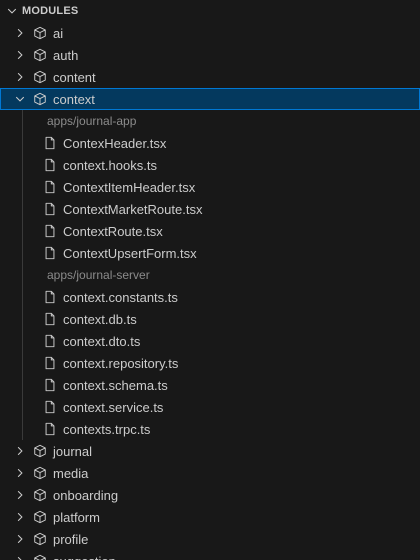 The height and width of the screenshot is (560, 420). Describe the element at coordinates (76, 517) in the screenshot. I see `folder-label: platform` at that location.